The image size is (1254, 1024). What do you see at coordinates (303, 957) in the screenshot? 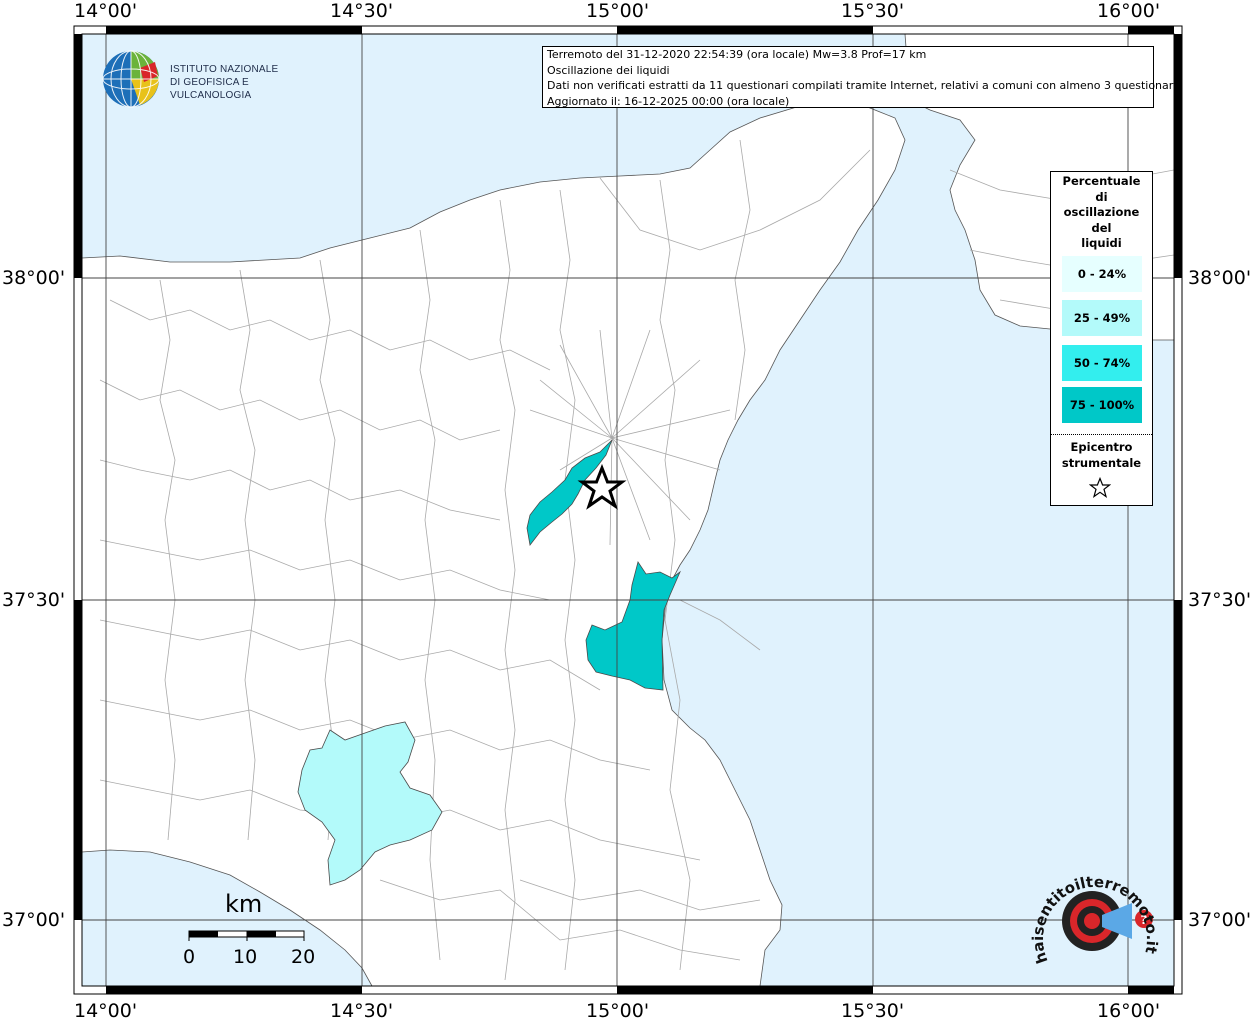
I see `scale-tick-20: 20` at bounding box center [303, 957].